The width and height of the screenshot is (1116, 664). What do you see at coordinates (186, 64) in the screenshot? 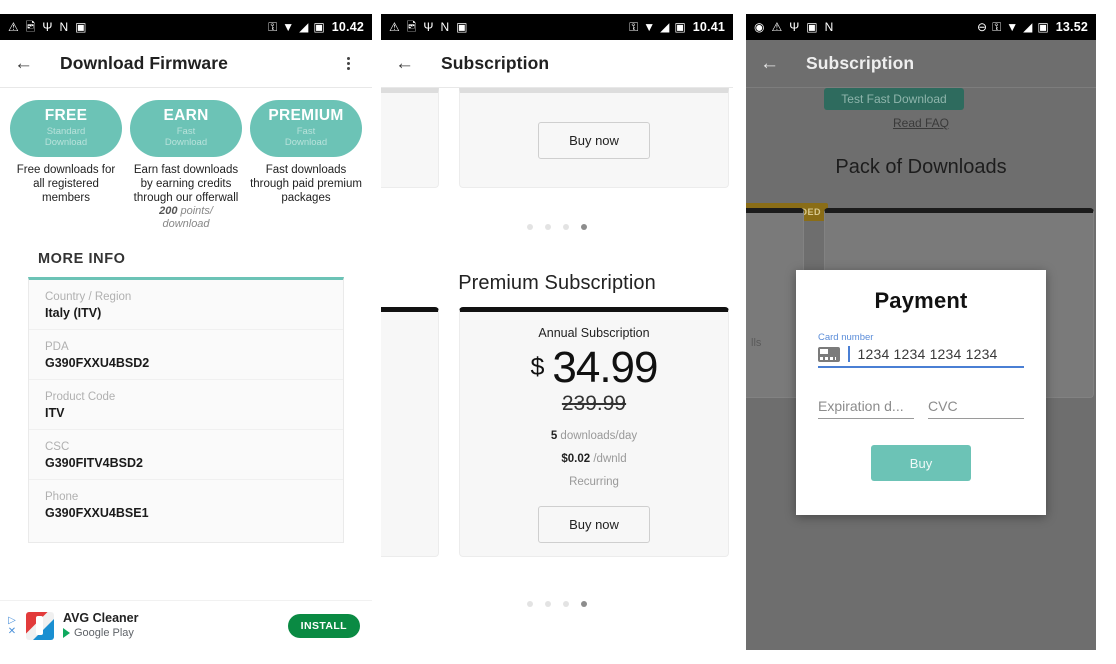
I see `app-bar: ← Download Firmware` at bounding box center [186, 64].